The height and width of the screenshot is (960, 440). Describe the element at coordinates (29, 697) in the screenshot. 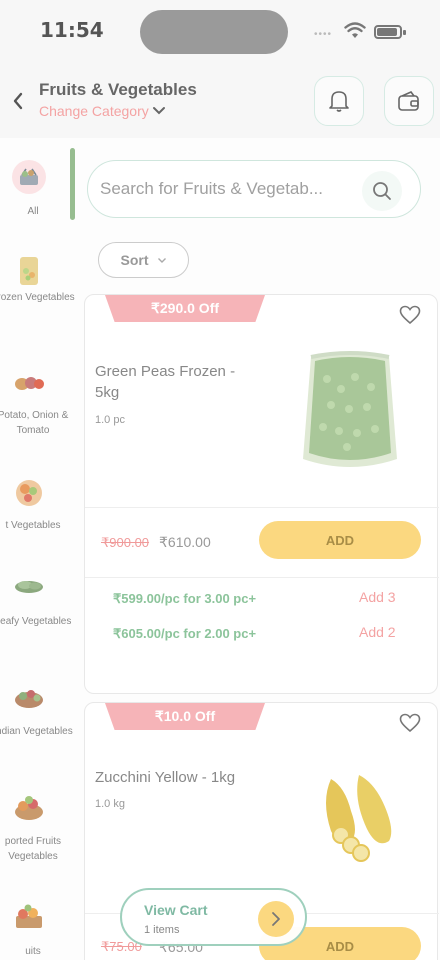

I see `indian-veg-icon` at that location.